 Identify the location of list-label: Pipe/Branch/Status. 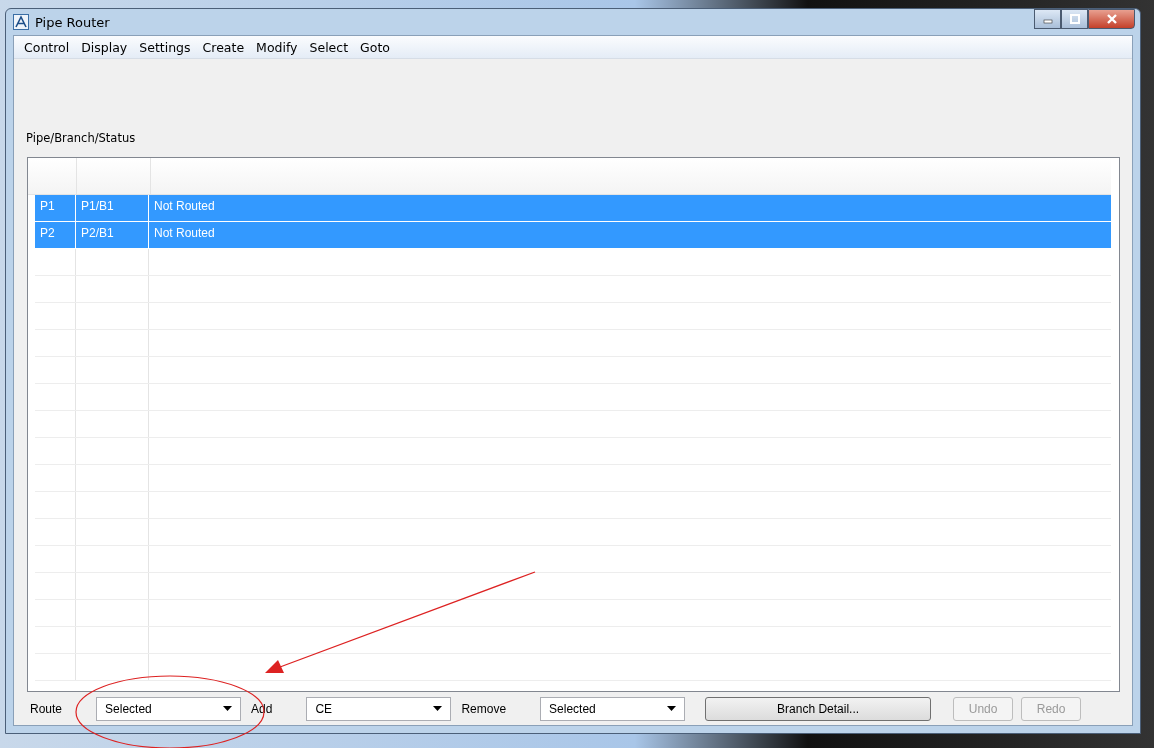
(81, 138).